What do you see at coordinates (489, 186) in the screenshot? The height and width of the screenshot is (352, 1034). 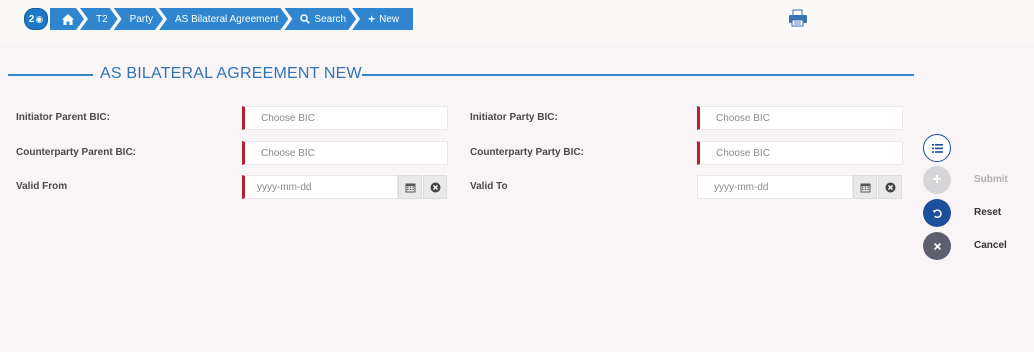 I see `valid-to-label: Valid To` at bounding box center [489, 186].